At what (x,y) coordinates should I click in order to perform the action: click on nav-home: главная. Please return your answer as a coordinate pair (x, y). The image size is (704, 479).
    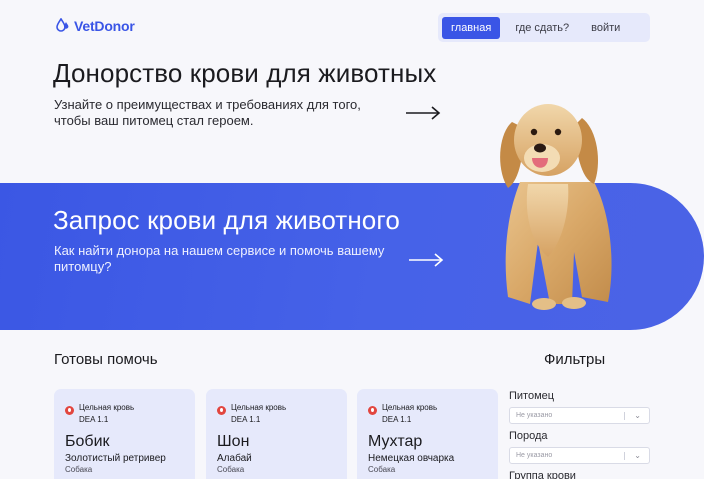
    Looking at the image, I should click on (471, 27).